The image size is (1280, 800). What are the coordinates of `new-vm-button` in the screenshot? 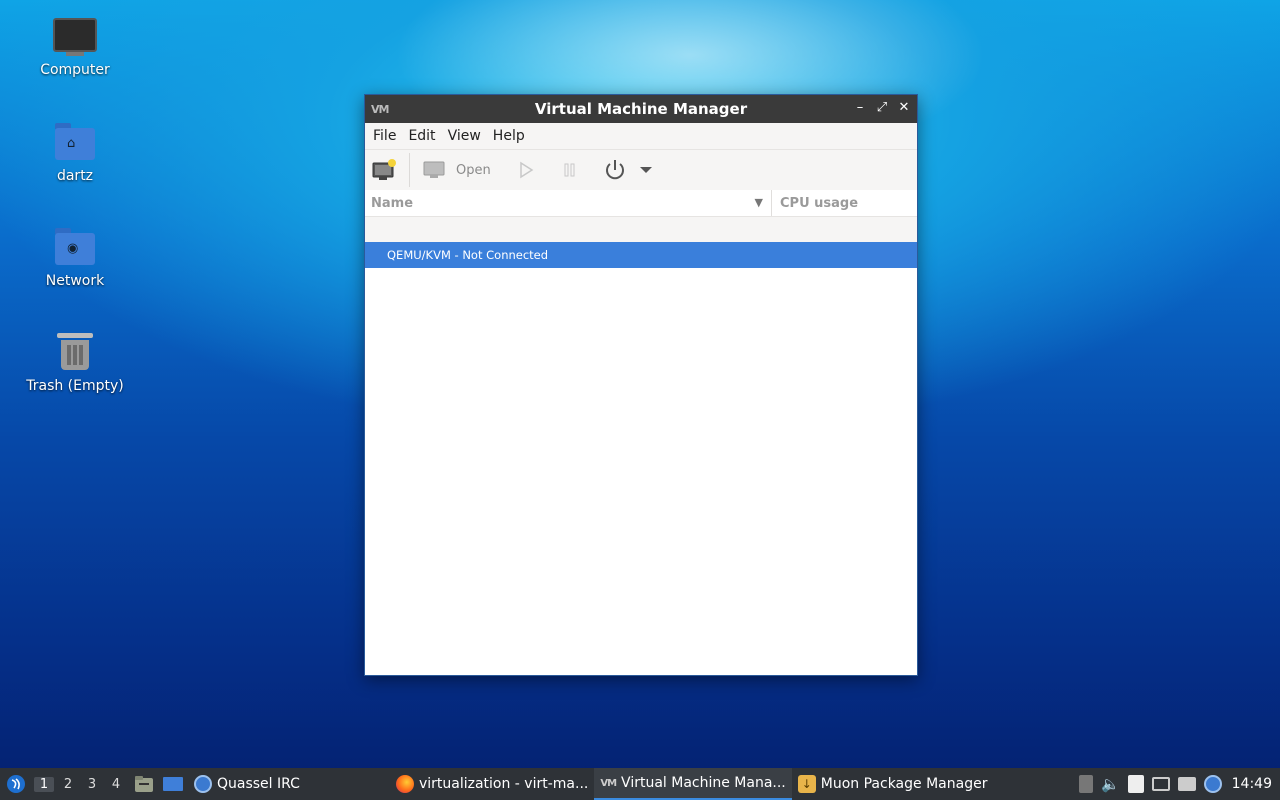 It's located at (384, 170).